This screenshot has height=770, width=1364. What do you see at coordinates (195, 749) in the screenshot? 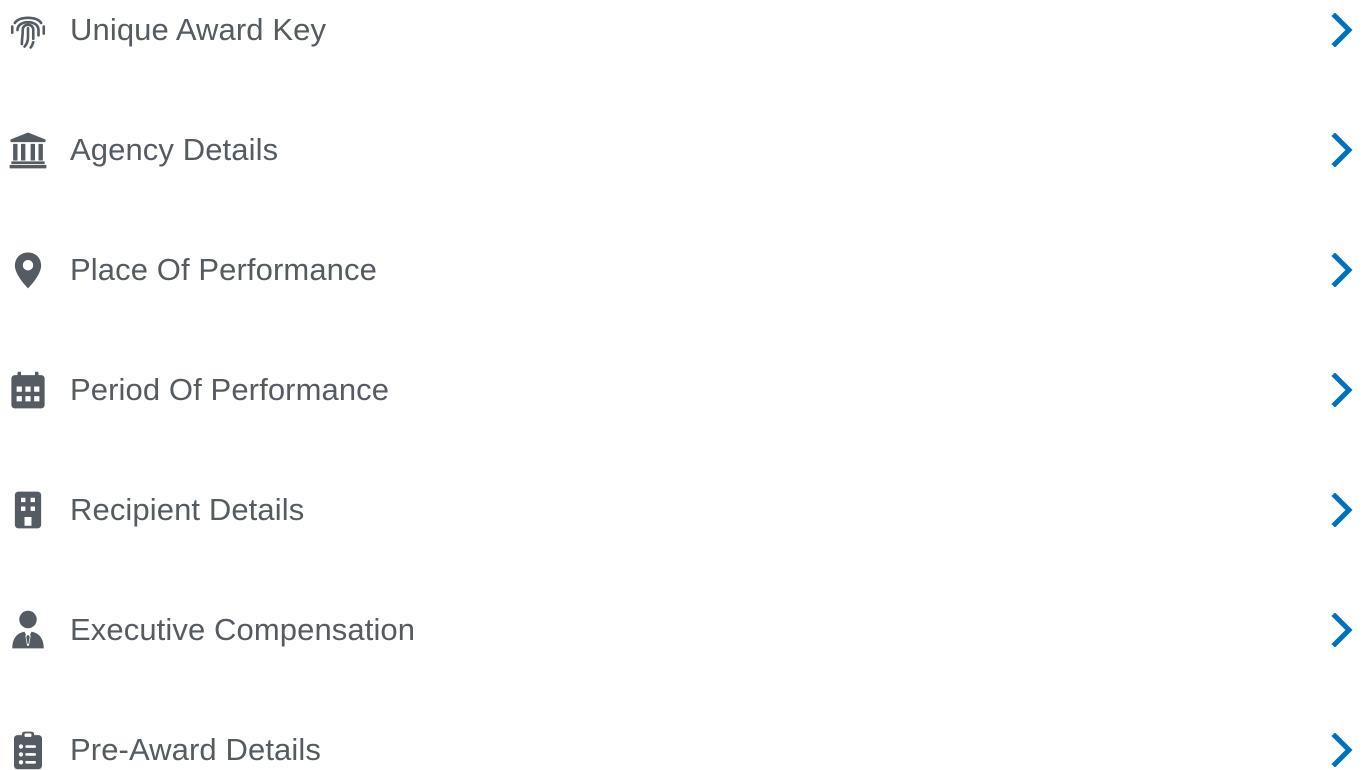
I see `nav-item-label: Pre-Award Details` at bounding box center [195, 749].